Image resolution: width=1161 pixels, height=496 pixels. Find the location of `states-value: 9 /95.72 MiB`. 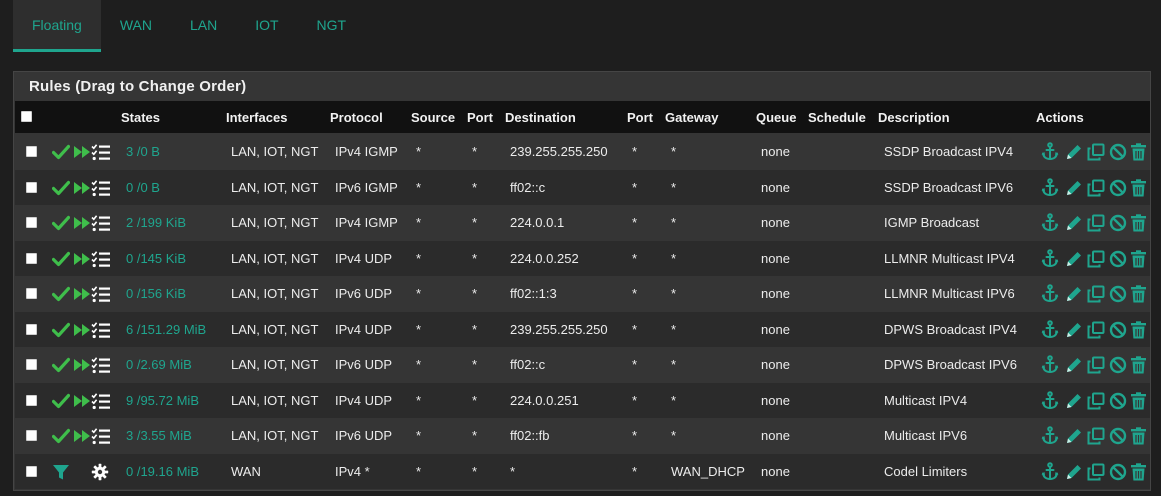

states-value: 9 /95.72 MiB is located at coordinates (162, 401).